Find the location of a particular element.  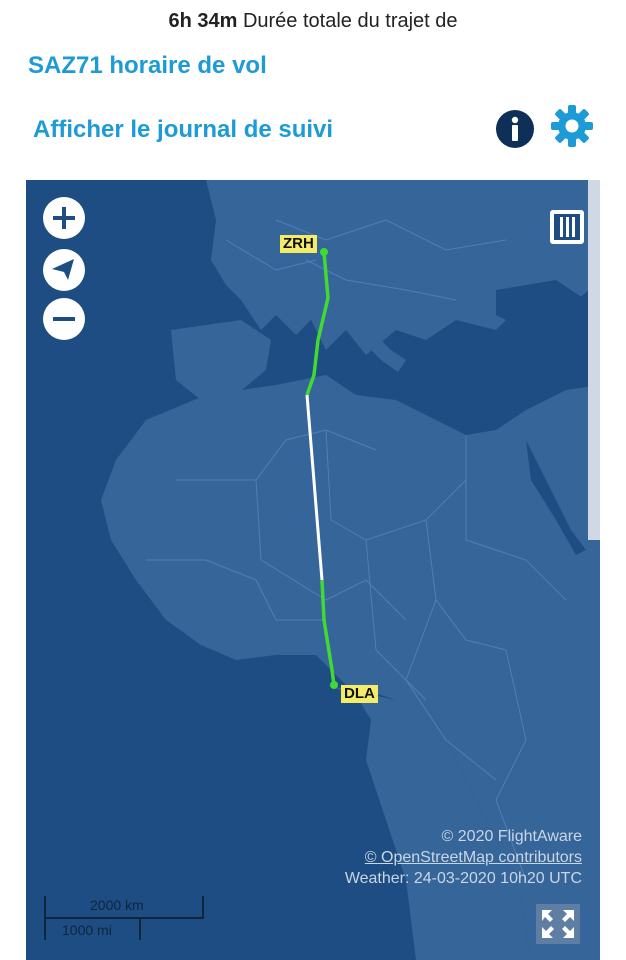

zoom-in-button is located at coordinates (64, 218).